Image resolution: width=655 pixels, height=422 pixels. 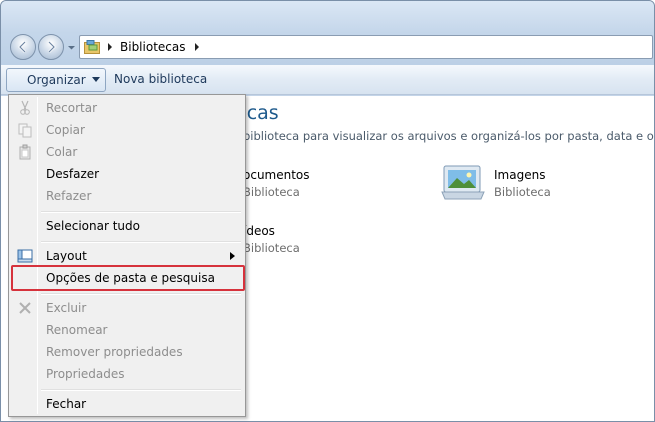 What do you see at coordinates (276, 175) in the screenshot?
I see `library-item-documentos: ocumentos` at bounding box center [276, 175].